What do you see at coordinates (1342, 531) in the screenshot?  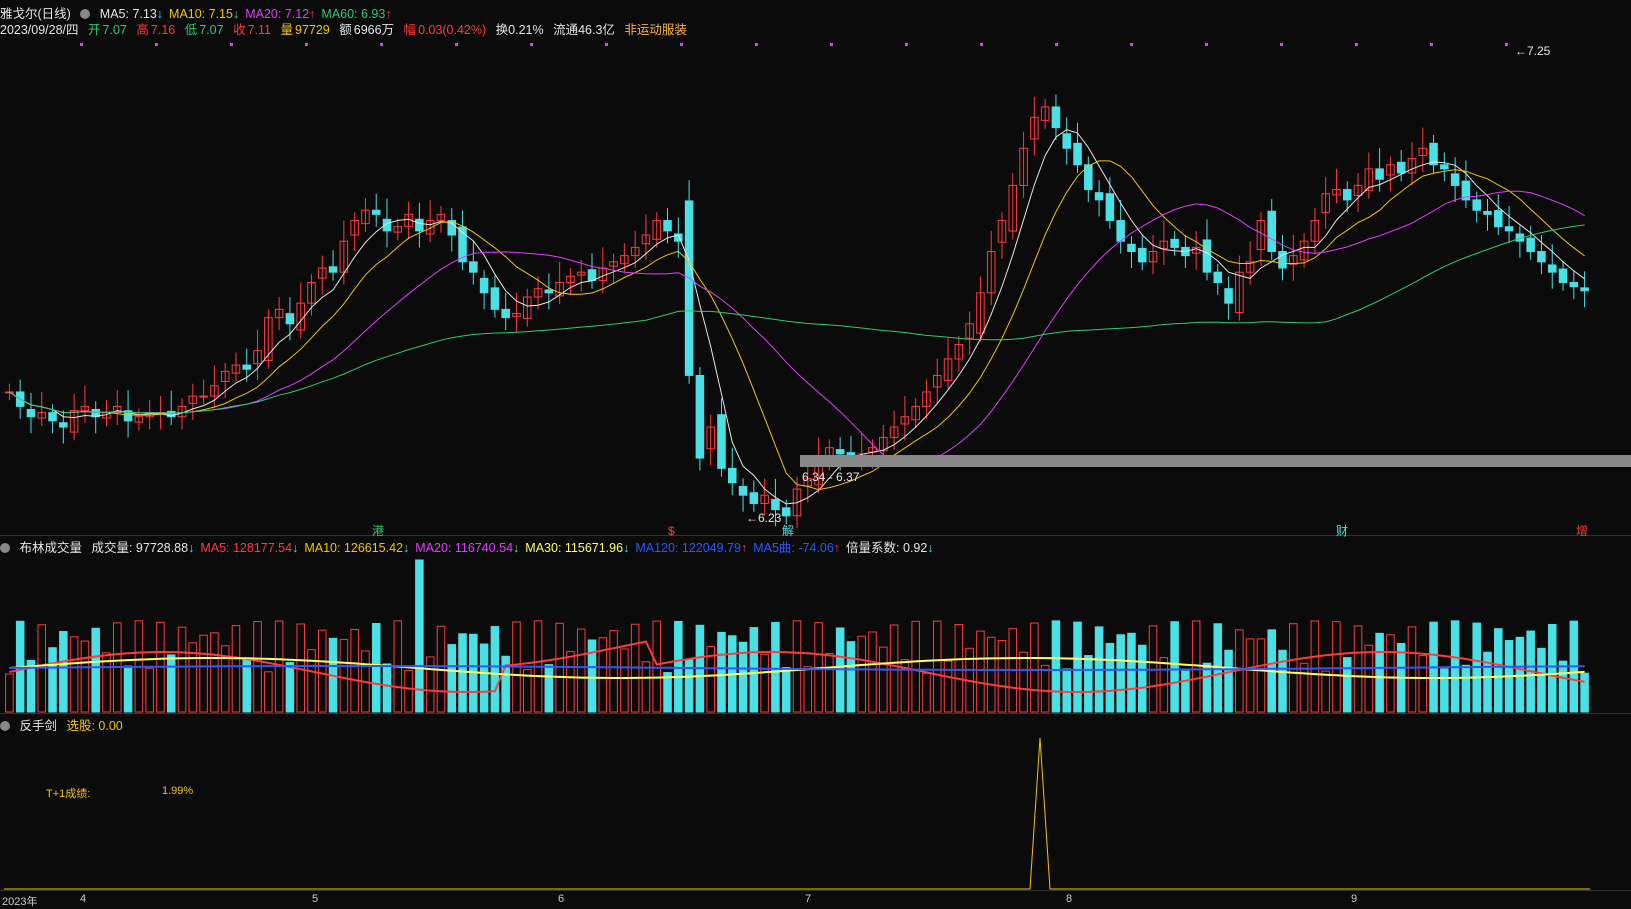 I see `event-marker-3: 财` at bounding box center [1342, 531].